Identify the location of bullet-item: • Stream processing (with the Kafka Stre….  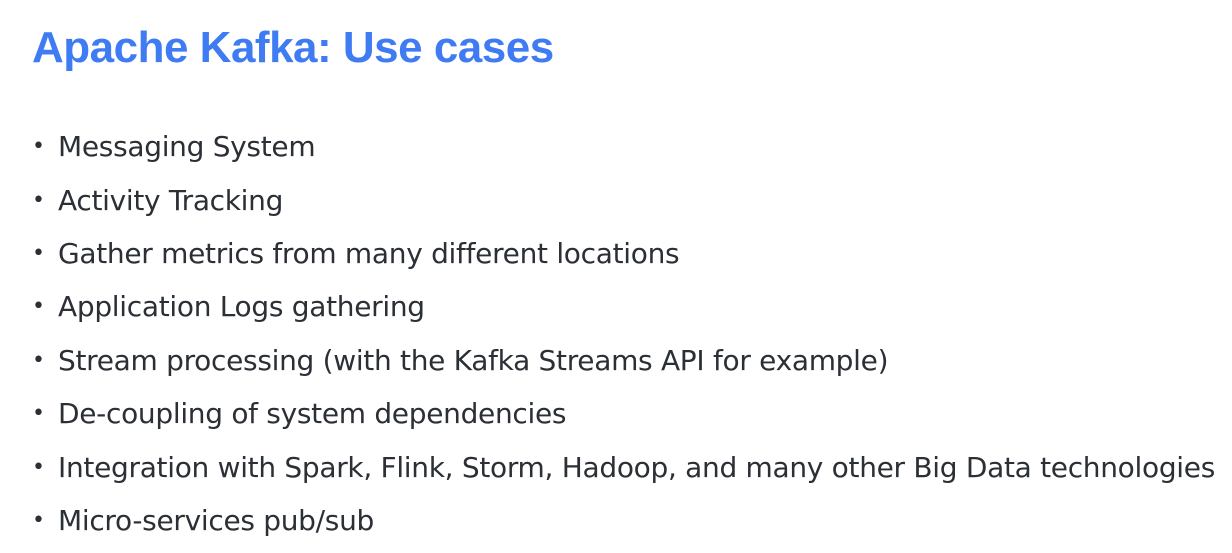
(632, 360).